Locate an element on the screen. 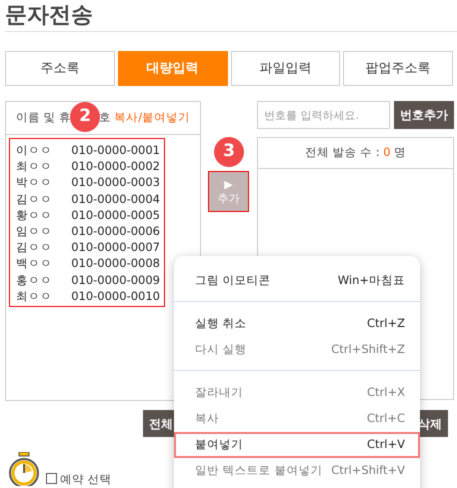 The width and height of the screenshot is (457, 488). menu-shortcut: Ctrl+V is located at coordinates (386, 445).